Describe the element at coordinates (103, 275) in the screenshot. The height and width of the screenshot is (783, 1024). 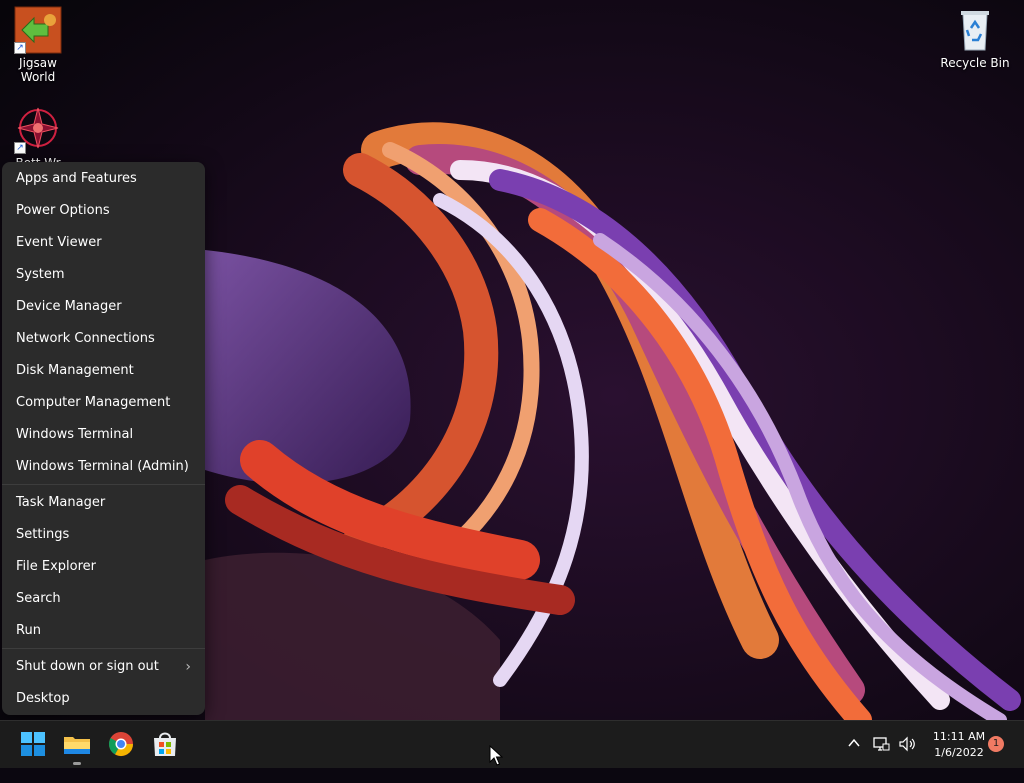
I see `menu-item-system: System` at that location.